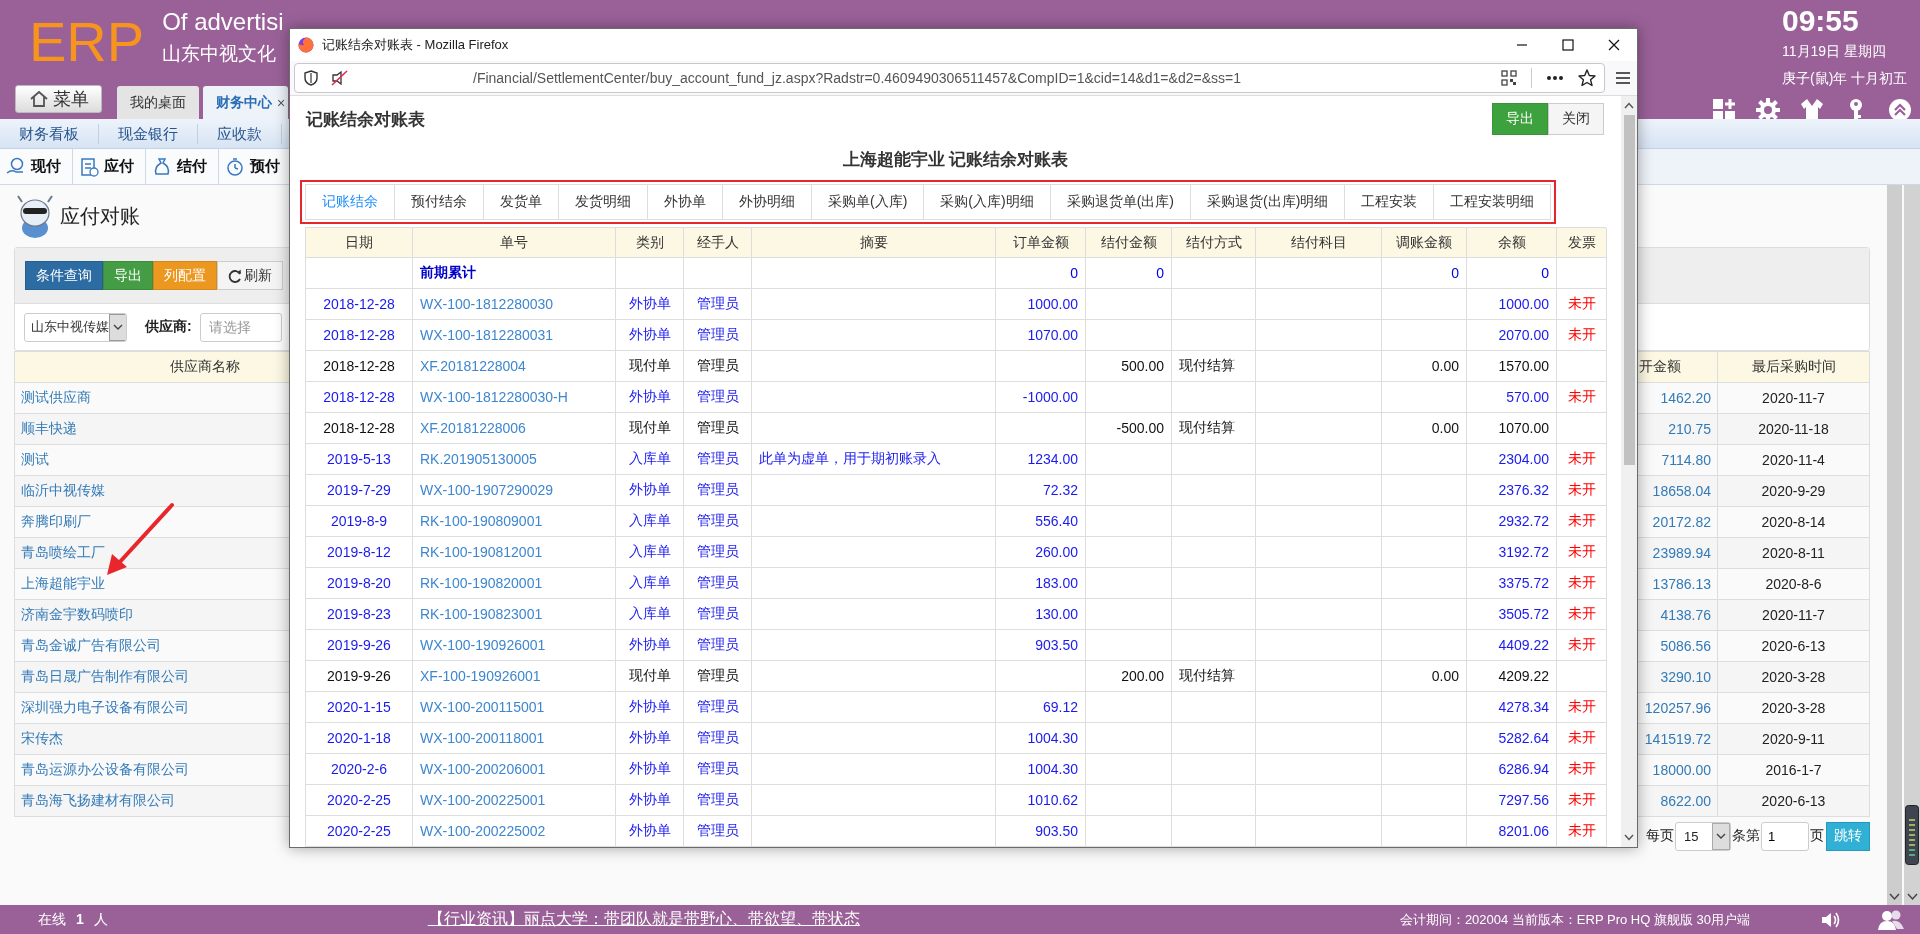  What do you see at coordinates (1576, 119) in the screenshot?
I see `close-button: 关闭` at bounding box center [1576, 119].